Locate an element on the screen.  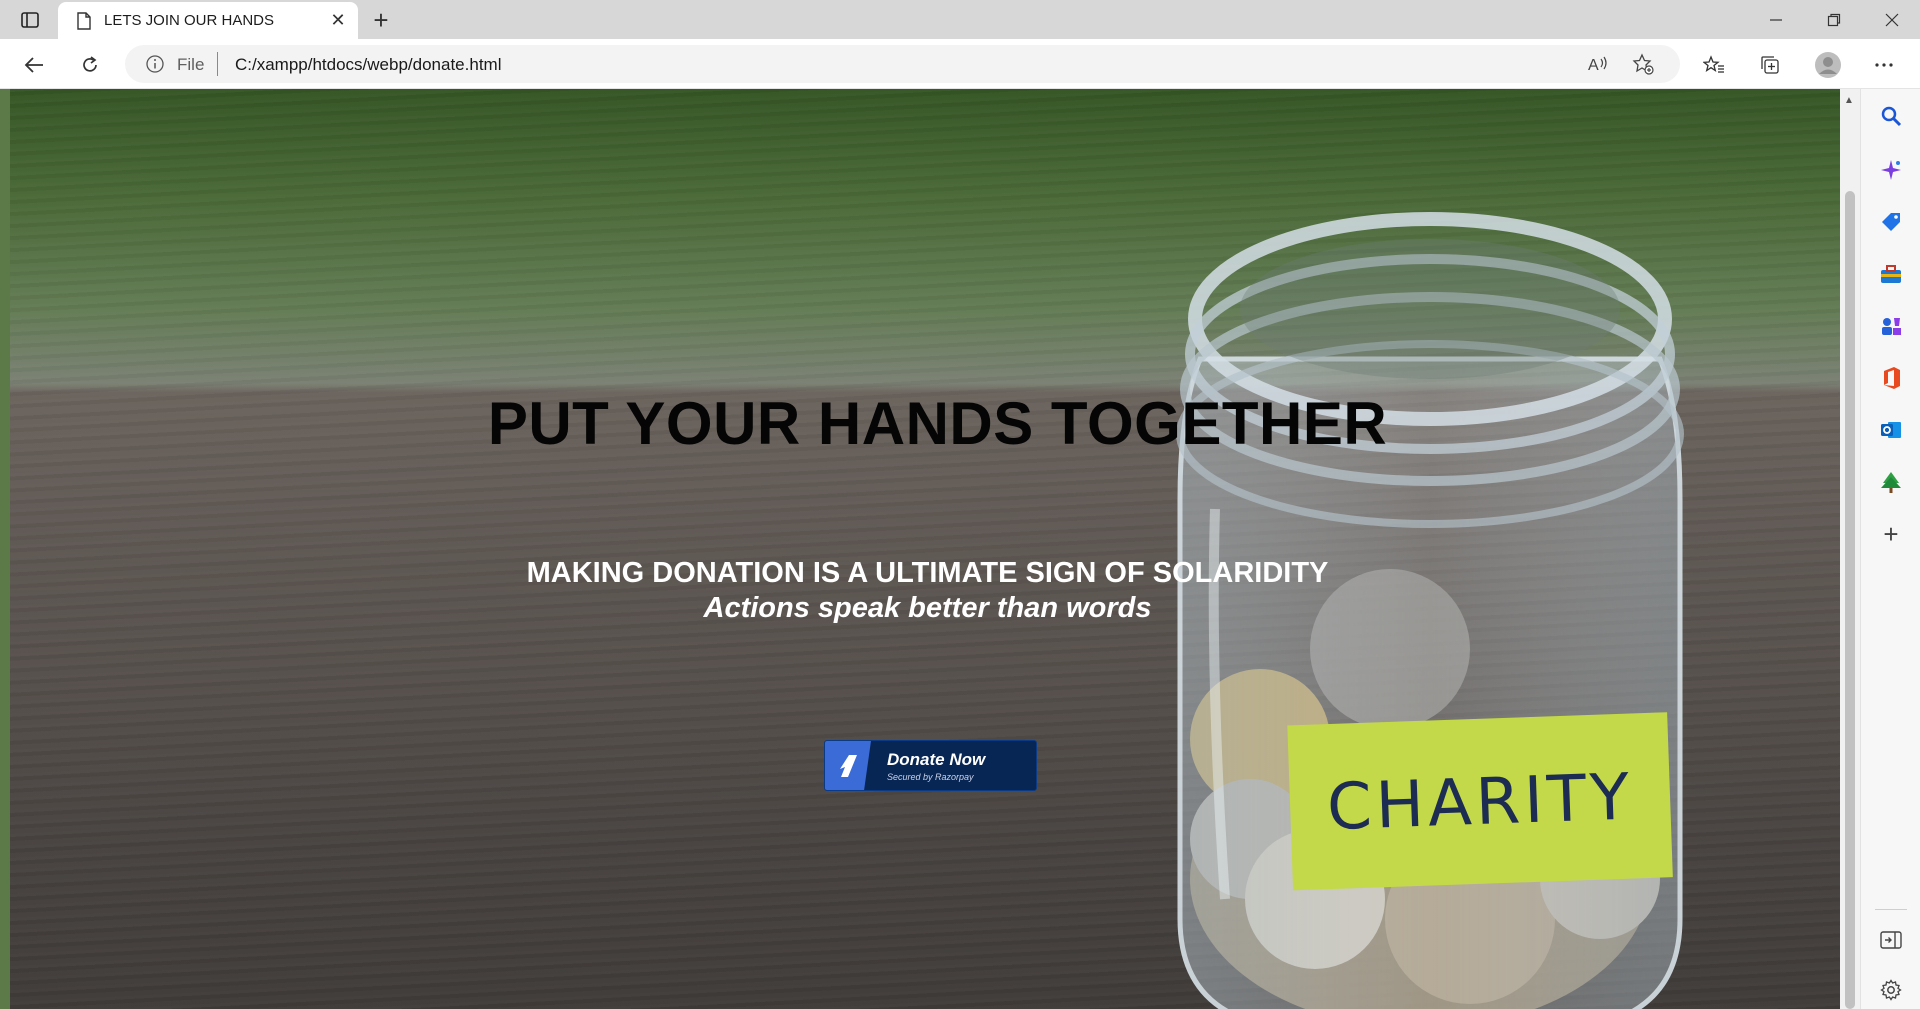
more-icon is located at coordinates (1884, 65).